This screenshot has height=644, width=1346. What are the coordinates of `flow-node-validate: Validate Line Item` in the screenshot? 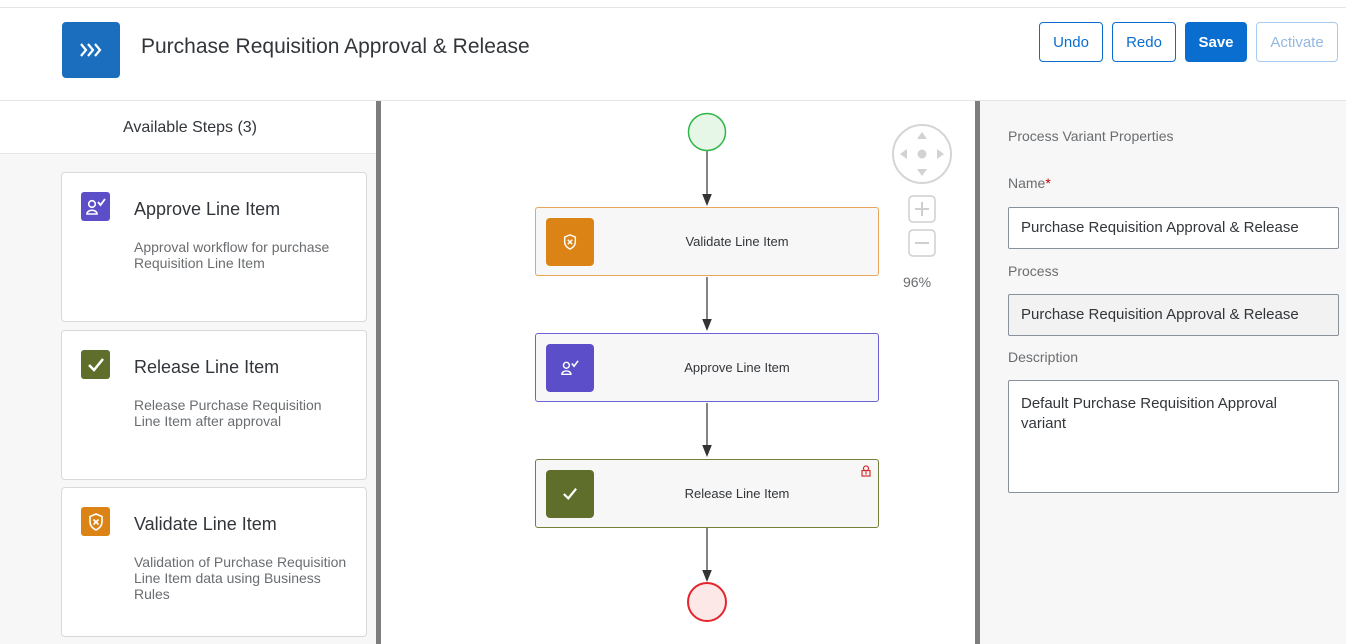 It's located at (707, 241).